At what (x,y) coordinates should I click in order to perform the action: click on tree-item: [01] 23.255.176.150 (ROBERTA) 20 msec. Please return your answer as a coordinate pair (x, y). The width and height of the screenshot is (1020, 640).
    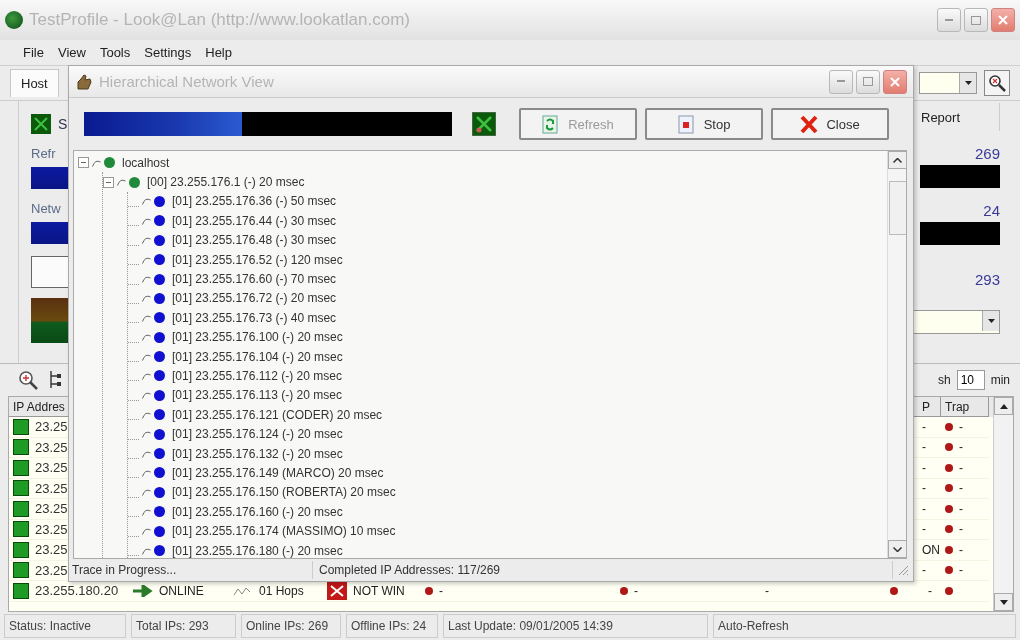
    Looking at the image, I should click on (284, 492).